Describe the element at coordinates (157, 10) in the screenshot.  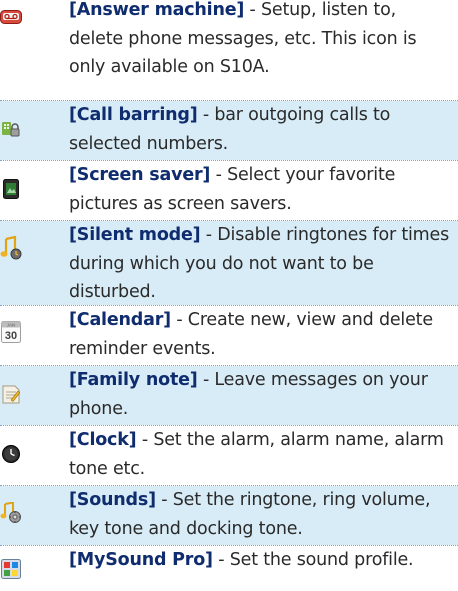
I see `item-key: [Answer machine]` at that location.